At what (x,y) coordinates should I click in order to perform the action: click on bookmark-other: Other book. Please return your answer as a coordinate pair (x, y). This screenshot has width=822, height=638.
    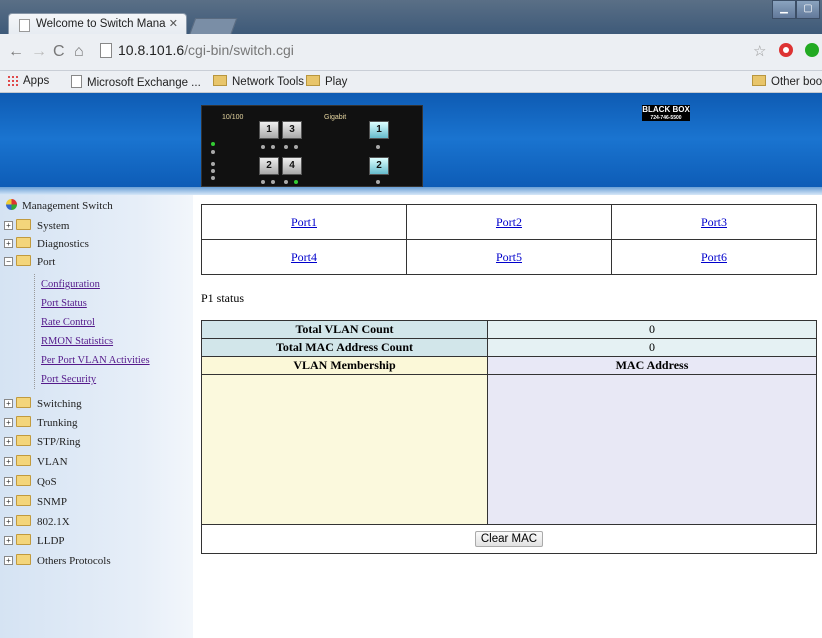
    Looking at the image, I should click on (787, 81).